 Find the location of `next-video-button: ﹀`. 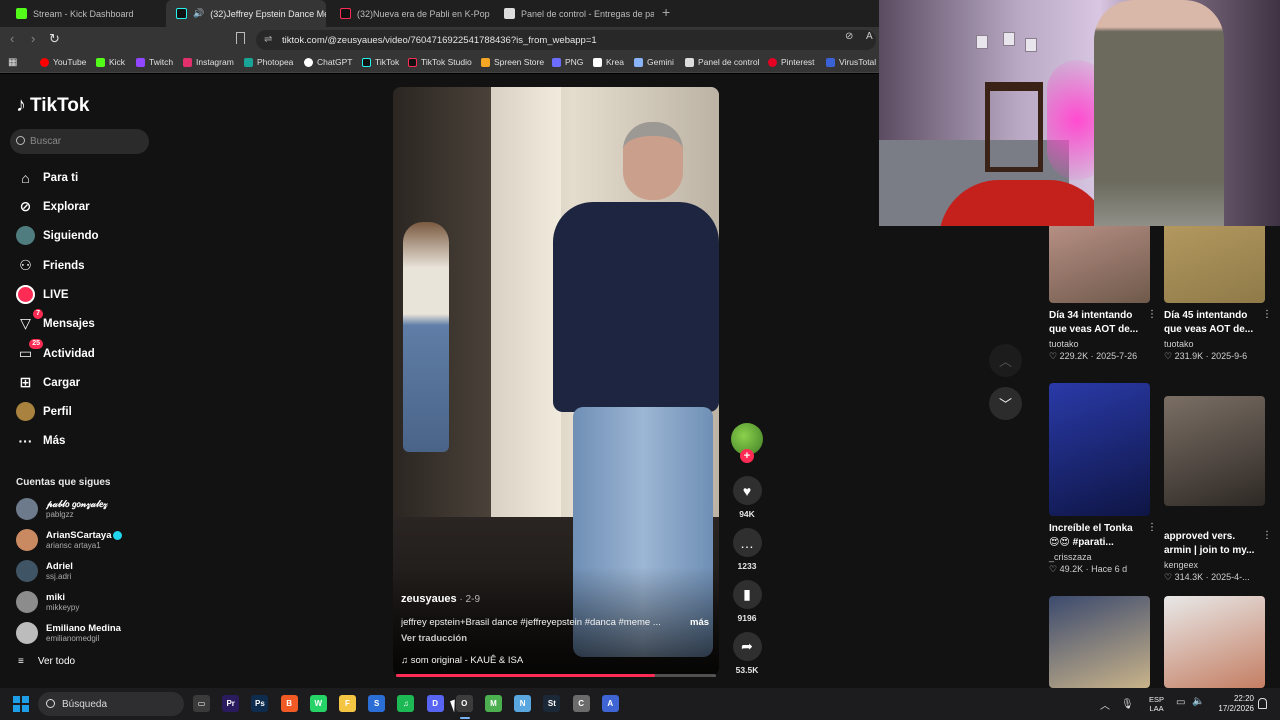

next-video-button: ﹀ is located at coordinates (1005, 403).